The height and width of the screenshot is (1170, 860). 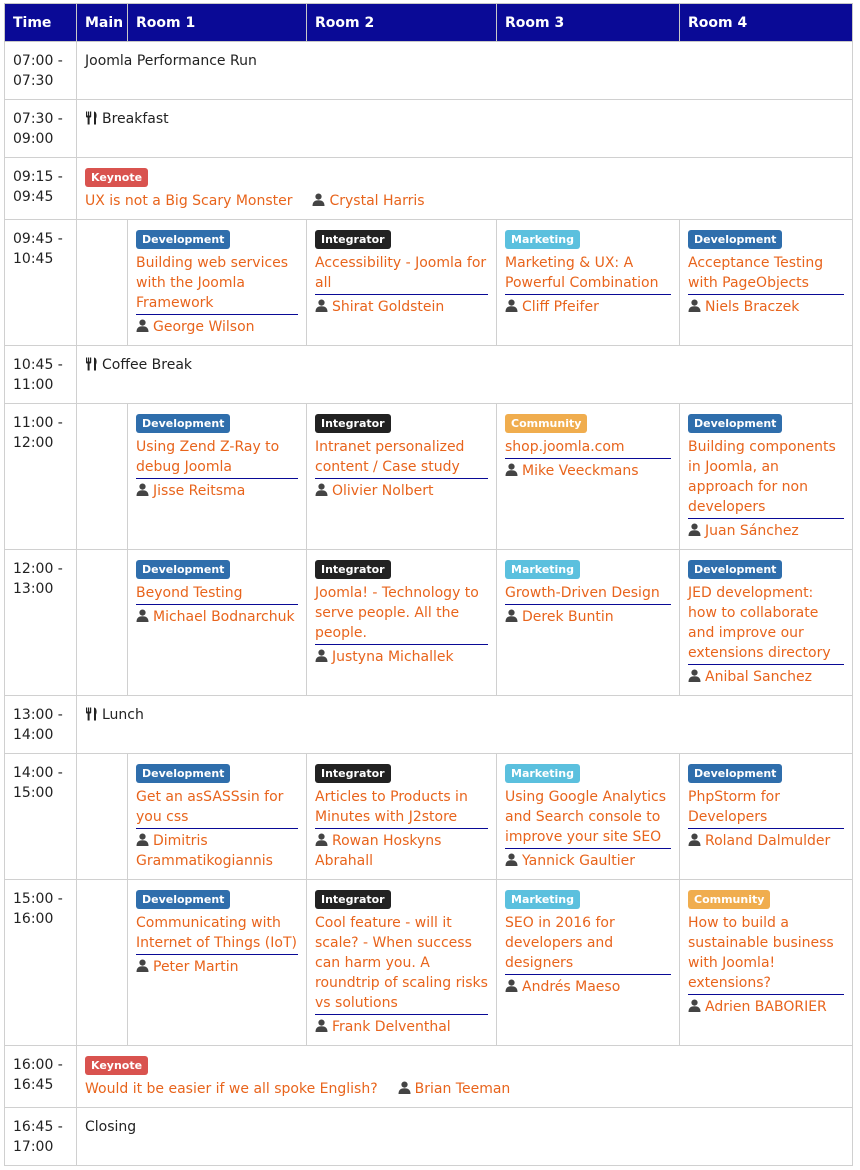 I want to click on speaker-link: Mike Veeckmans, so click(x=588, y=471).